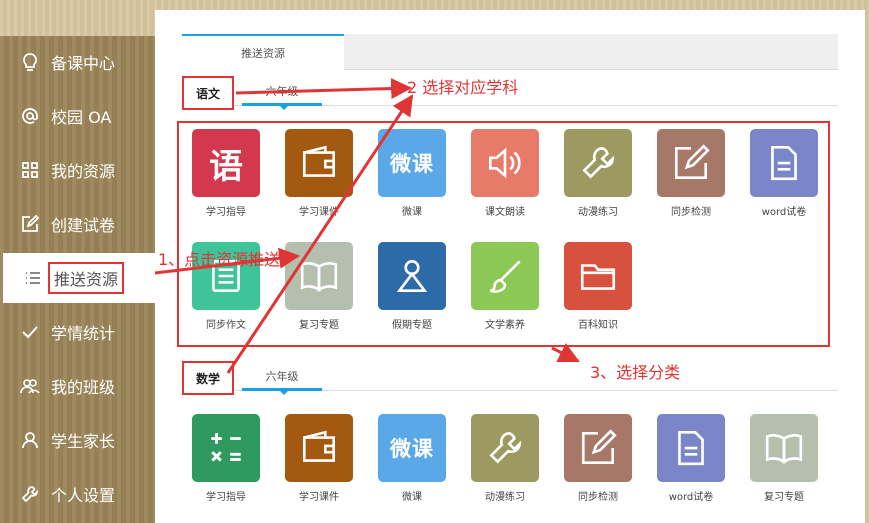  I want to click on check-icon, so click(30, 332).